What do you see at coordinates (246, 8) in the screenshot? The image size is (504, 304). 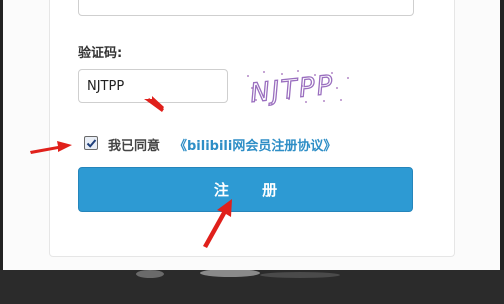 I see `previous-field-input` at bounding box center [246, 8].